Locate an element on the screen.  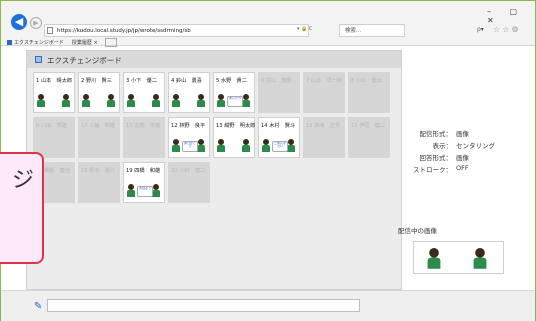
student-name: 18 野本 陽介 is located at coordinates (98, 171).